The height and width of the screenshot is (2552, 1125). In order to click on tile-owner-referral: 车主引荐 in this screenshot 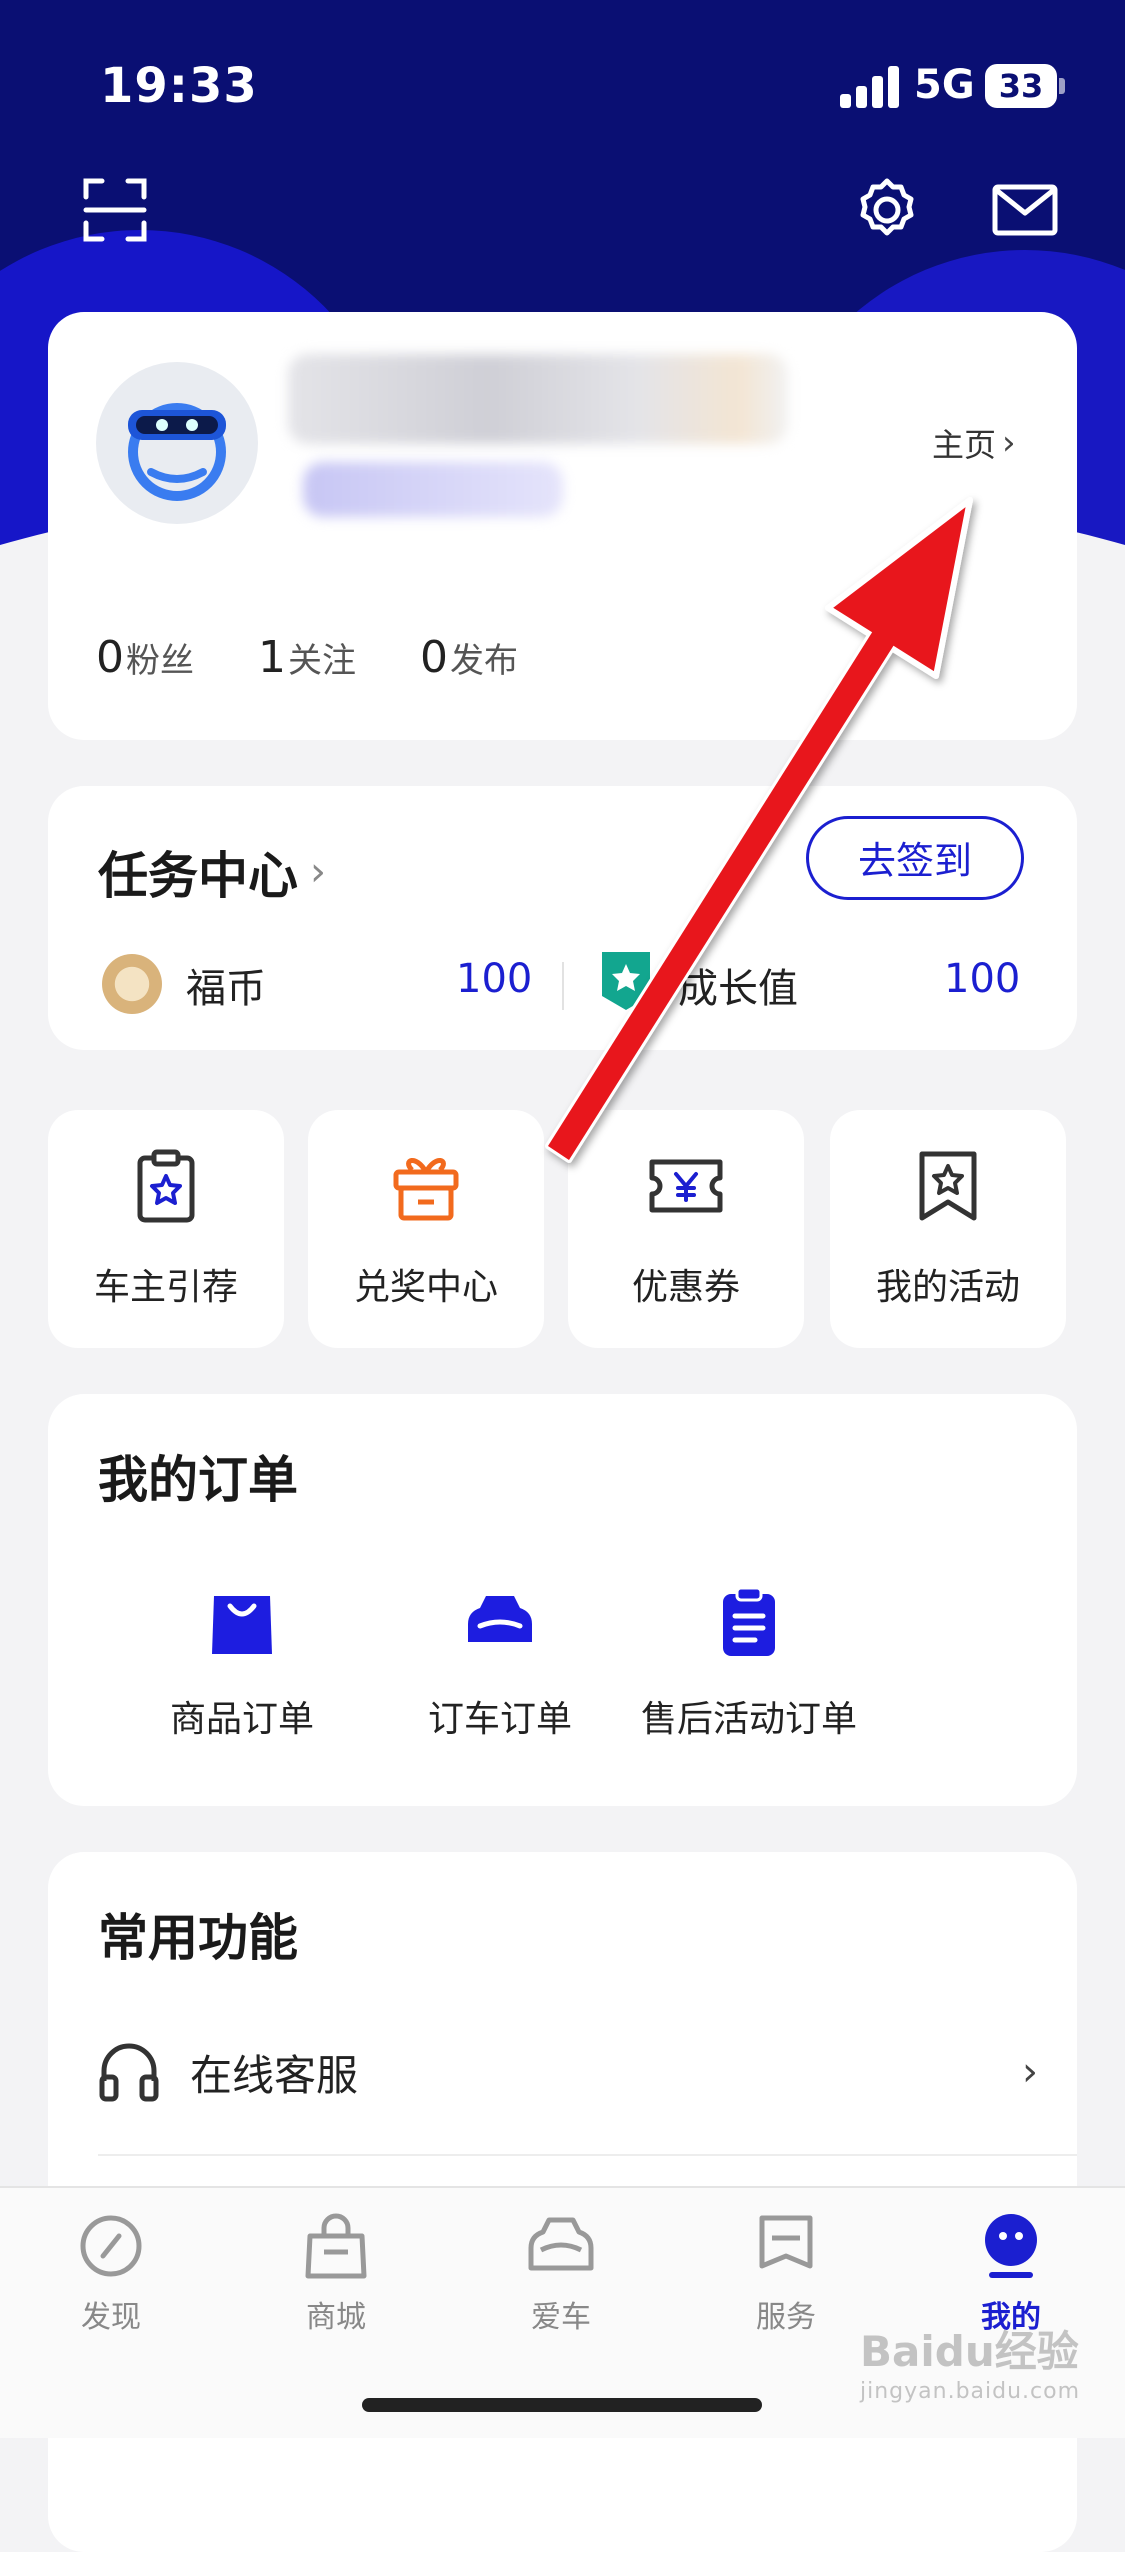, I will do `click(166, 1229)`.